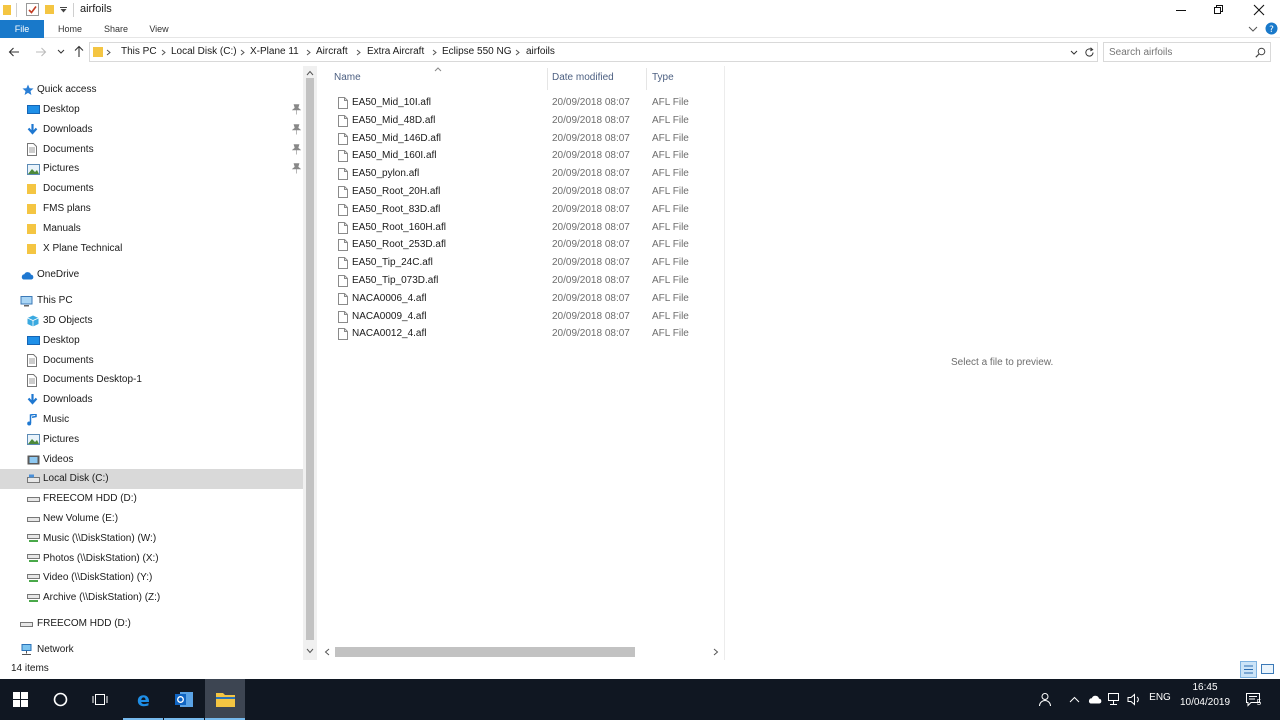 The width and height of the screenshot is (1280, 720). I want to click on column-header-type: Type, so click(687, 78).